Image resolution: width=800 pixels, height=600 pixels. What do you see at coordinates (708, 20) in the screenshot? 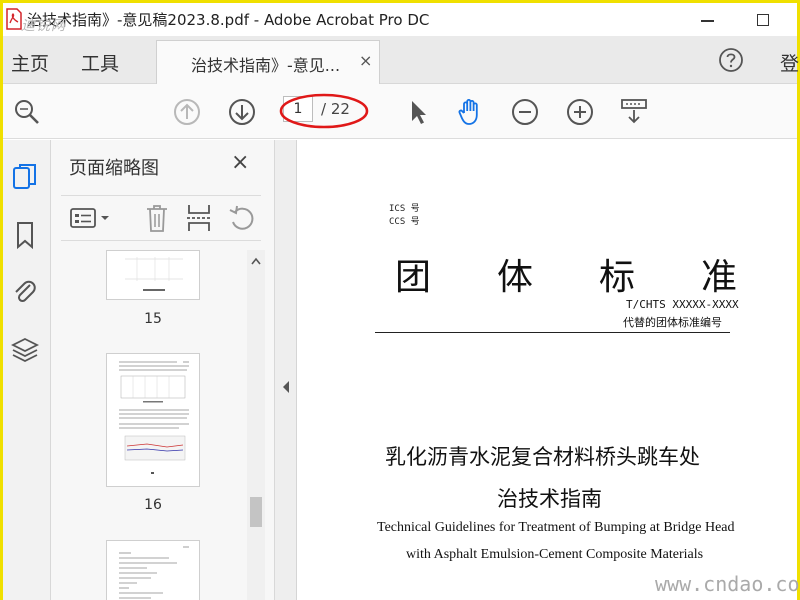
I see `minimize-button` at bounding box center [708, 20].